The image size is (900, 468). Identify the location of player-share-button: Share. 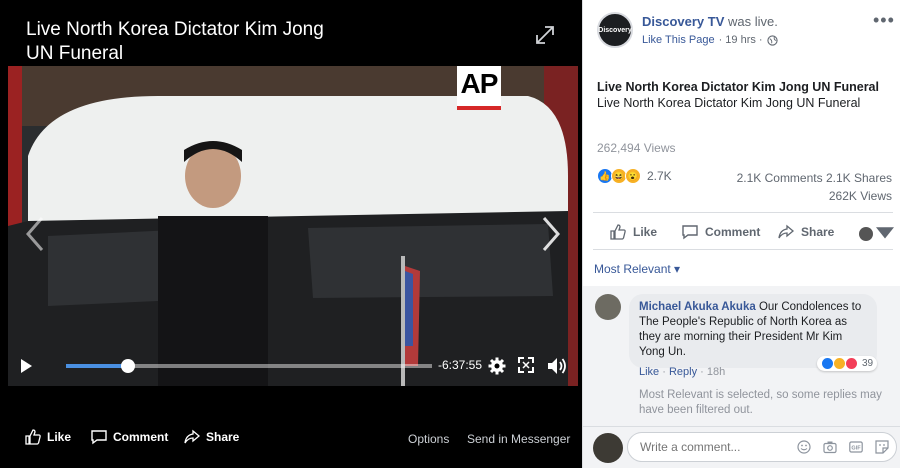
(211, 437).